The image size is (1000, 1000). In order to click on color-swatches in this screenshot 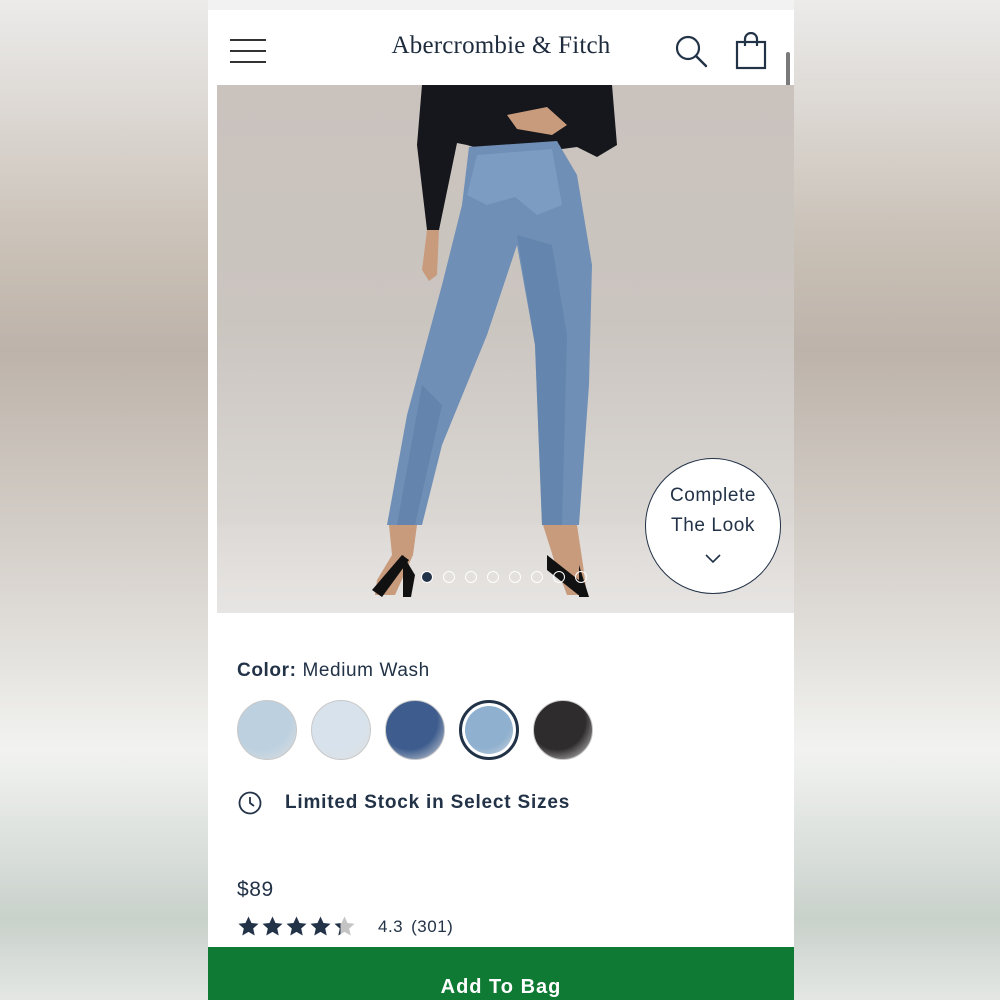, I will do `click(415, 730)`.